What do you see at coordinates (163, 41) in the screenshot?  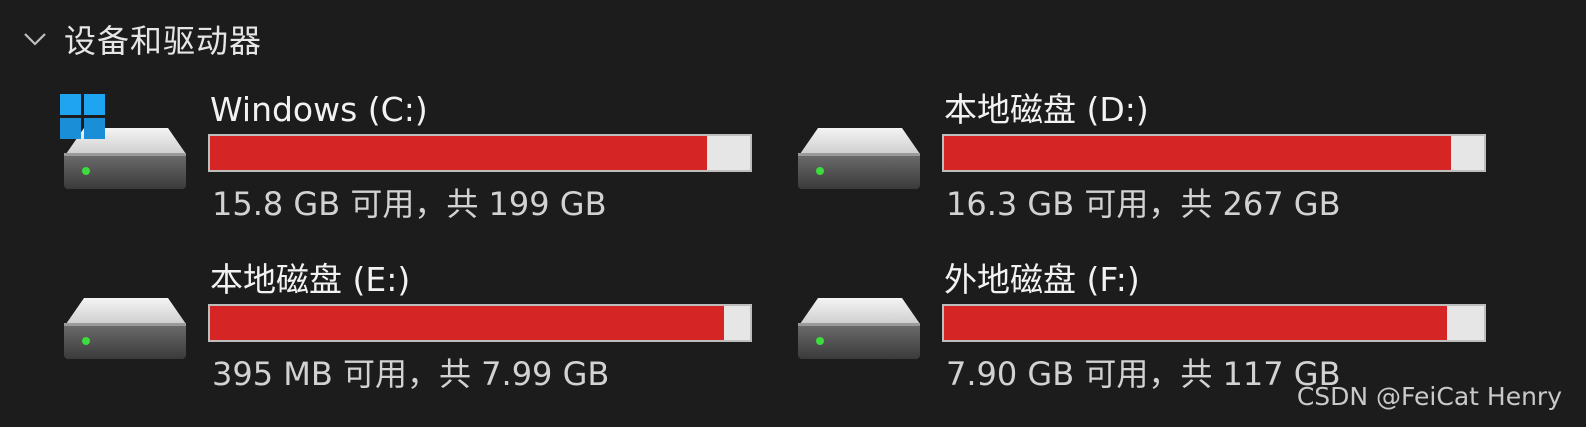 I see `group-title: 设备和驱动器` at bounding box center [163, 41].